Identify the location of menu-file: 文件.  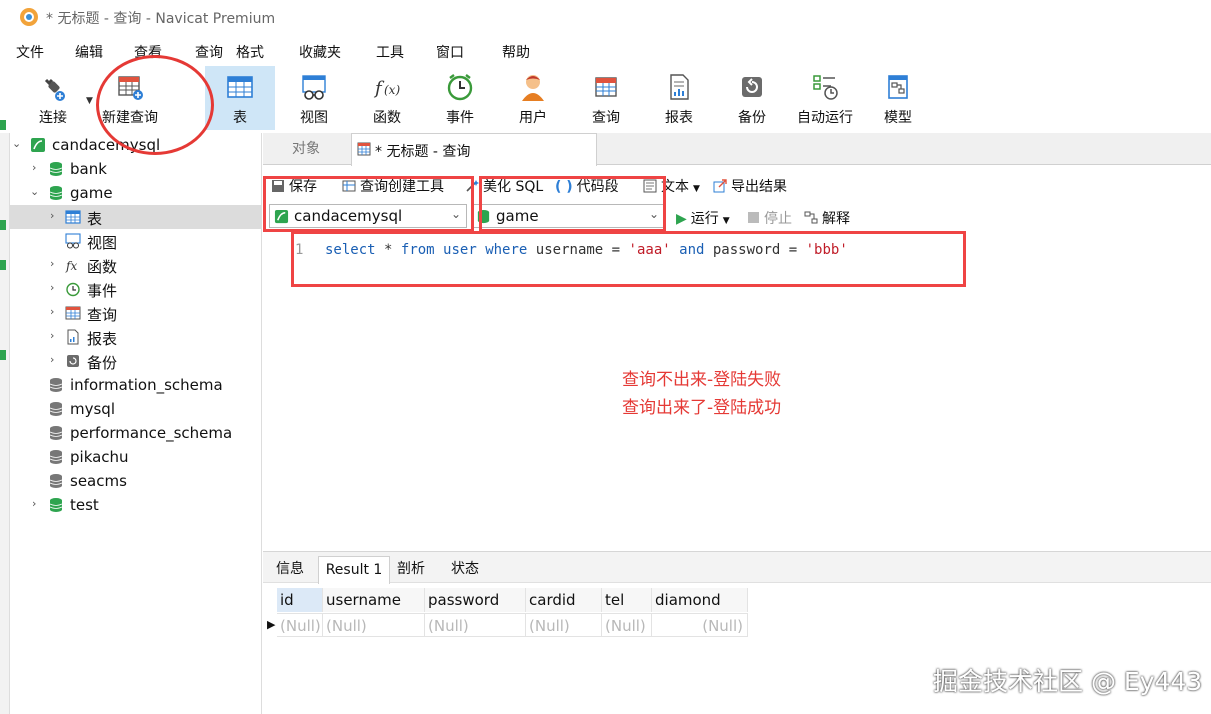
(30, 52).